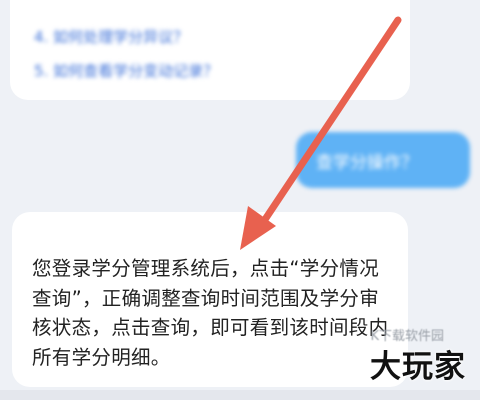 The width and height of the screenshot is (480, 400). What do you see at coordinates (367, 163) in the screenshot?
I see `user-message-text: 查学分操作？` at bounding box center [367, 163].